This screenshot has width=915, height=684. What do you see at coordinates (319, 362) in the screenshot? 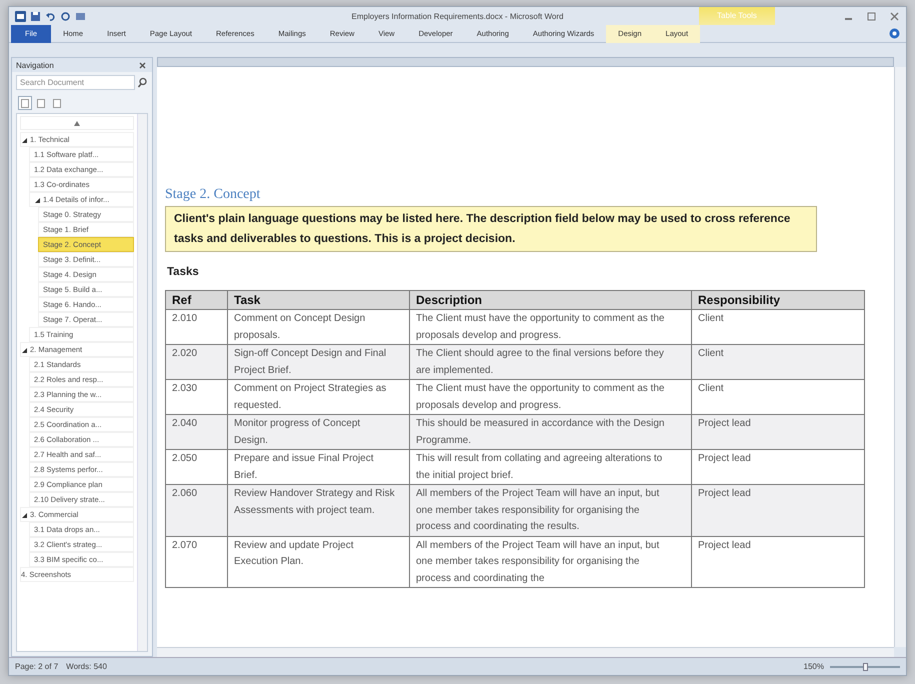
I see `table-cell: Sign-off Concept Design and Final Project Brief.` at bounding box center [319, 362].